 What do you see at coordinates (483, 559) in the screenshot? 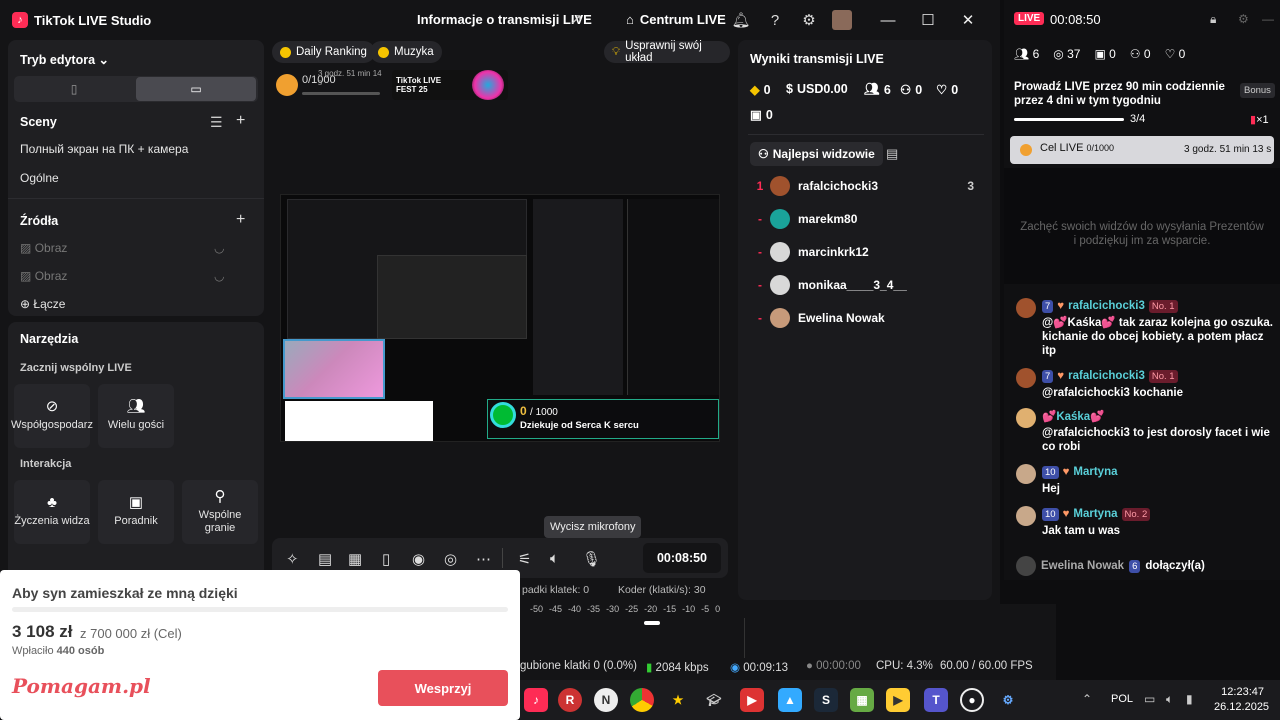
I see `more-icon: ⋯` at bounding box center [483, 559].